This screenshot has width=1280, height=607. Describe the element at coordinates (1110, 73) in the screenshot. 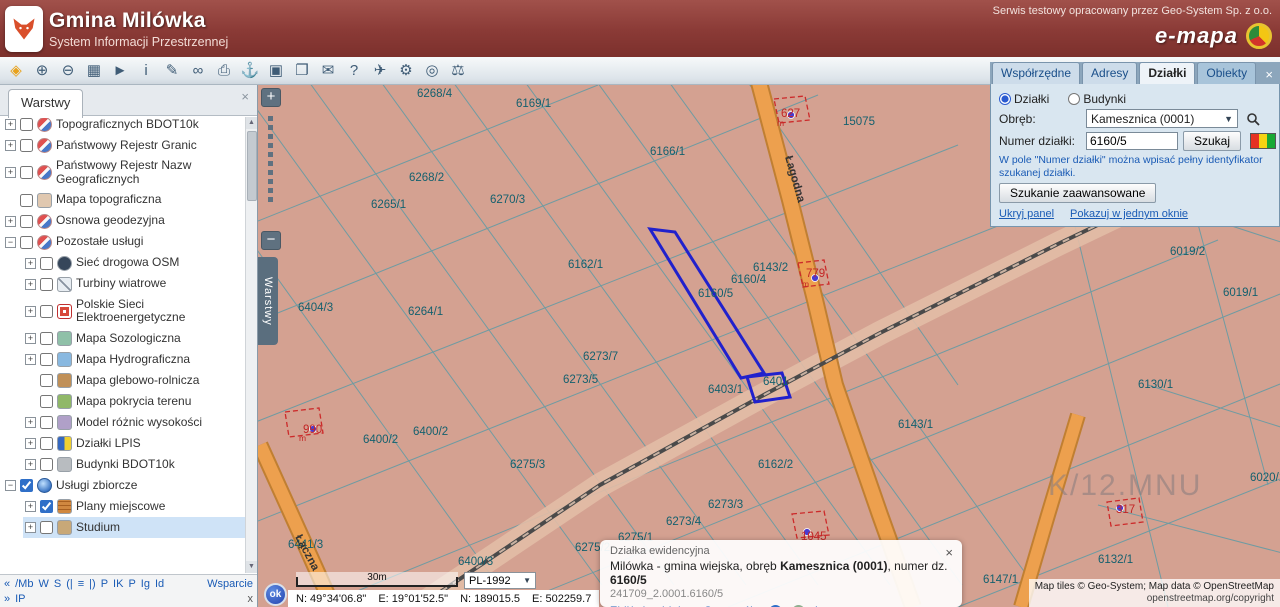

I see `tab-adresy: Adresy` at that location.